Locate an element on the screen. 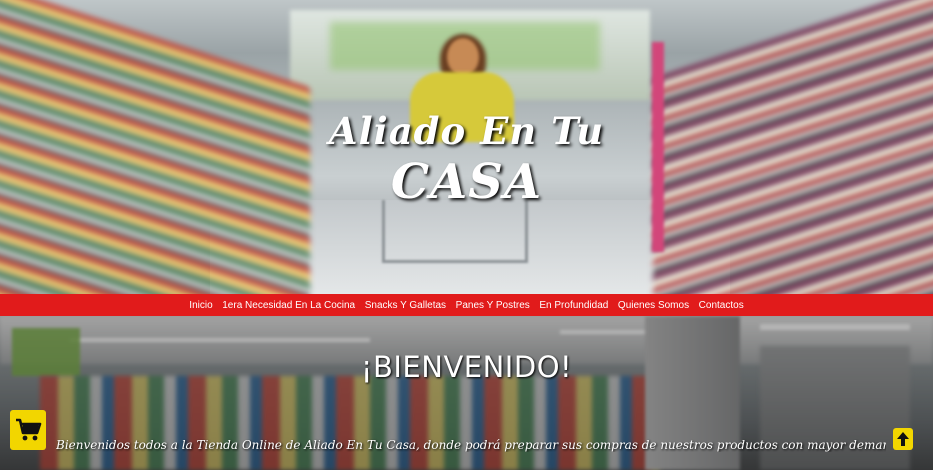  scroll-top-button is located at coordinates (903, 439).